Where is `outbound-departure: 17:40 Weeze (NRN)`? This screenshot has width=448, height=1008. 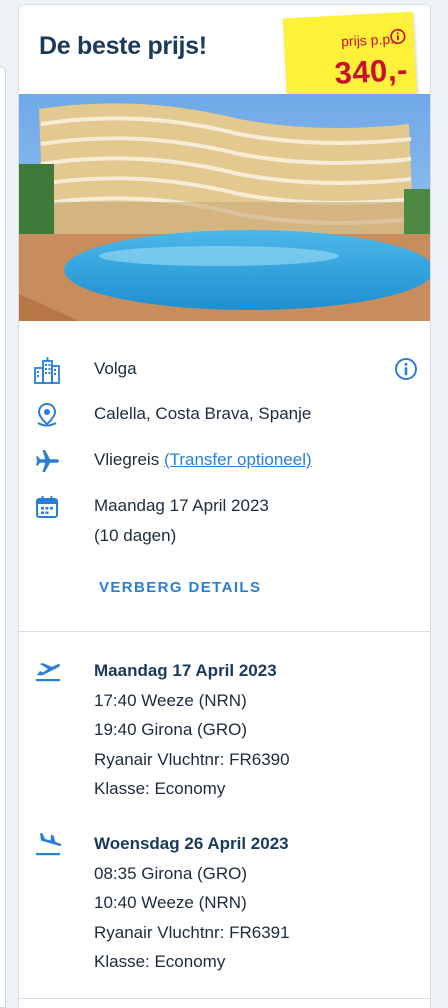
outbound-departure: 17:40 Weeze (NRN) is located at coordinates (170, 700).